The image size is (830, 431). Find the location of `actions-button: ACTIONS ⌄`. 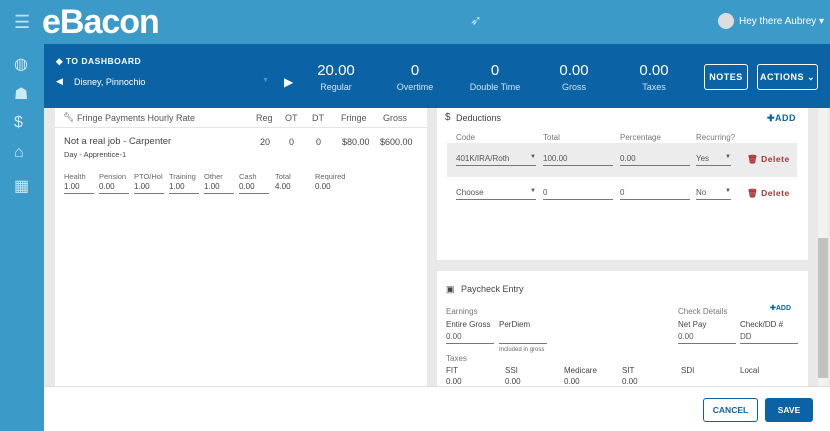

actions-button: ACTIONS ⌄ is located at coordinates (787, 77).